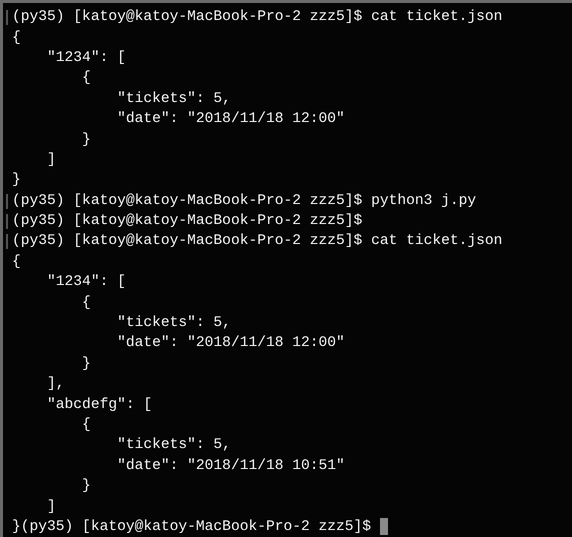  Describe the element at coordinates (230, 466) in the screenshot. I see `output-line: "date": "2018/11/18 10:51"` at that location.